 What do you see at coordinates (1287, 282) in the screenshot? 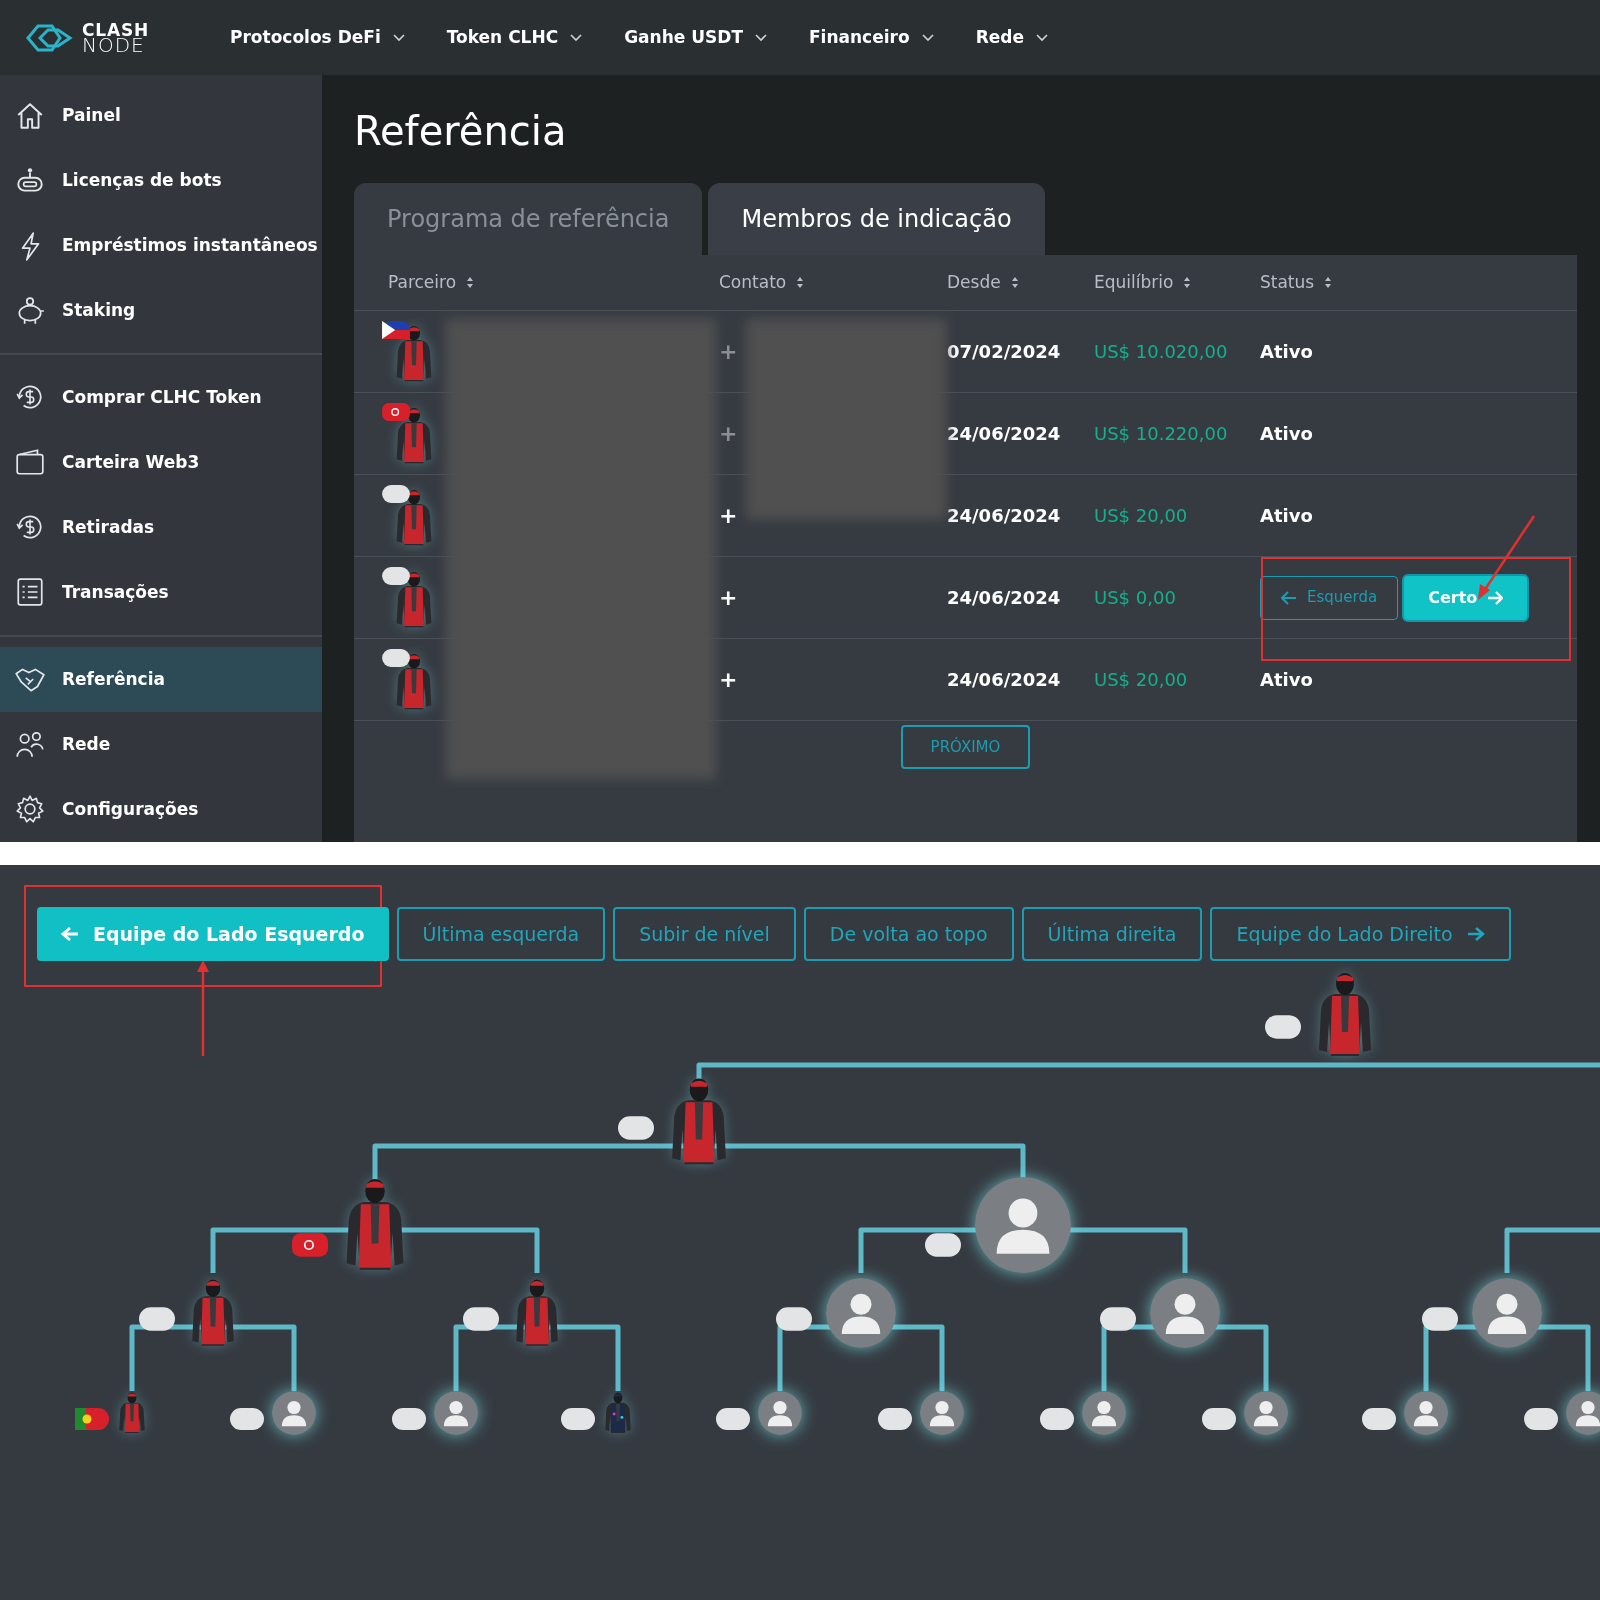
I see `column-header: Status` at bounding box center [1287, 282].